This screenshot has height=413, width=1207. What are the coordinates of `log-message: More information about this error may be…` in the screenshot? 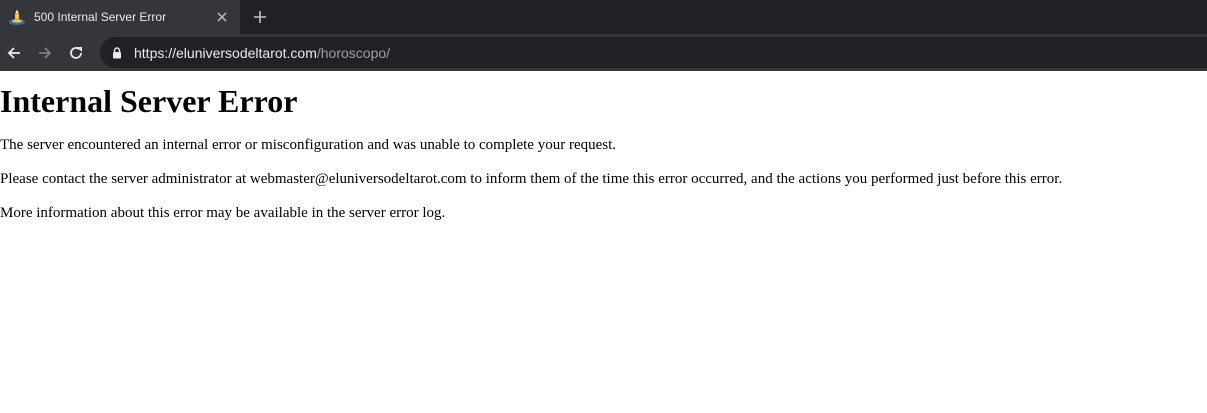 It's located at (223, 212).